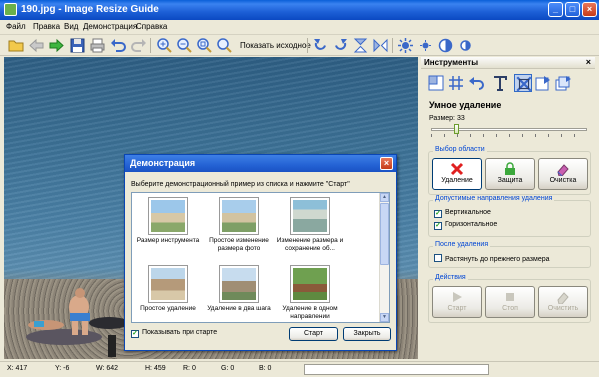 The height and width of the screenshot is (377, 599). What do you see at coordinates (168, 221) in the screenshot?
I see `example-item: Размер инструмента` at bounding box center [168, 221].